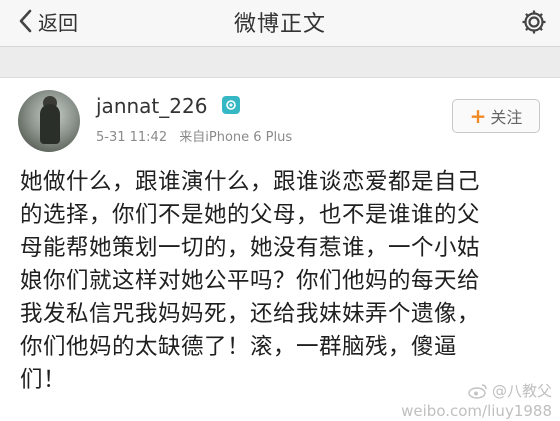 The width and height of the screenshot is (560, 421). I want to click on page-title: 微博正文, so click(279, 24).